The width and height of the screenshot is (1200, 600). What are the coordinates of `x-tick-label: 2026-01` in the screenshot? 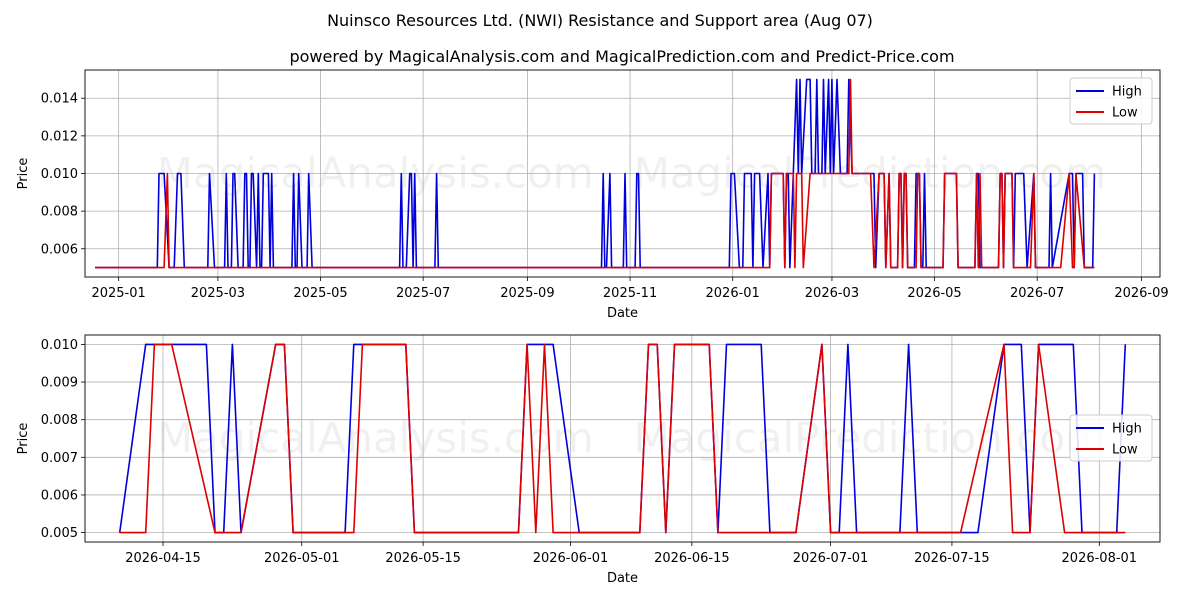 It's located at (733, 293).